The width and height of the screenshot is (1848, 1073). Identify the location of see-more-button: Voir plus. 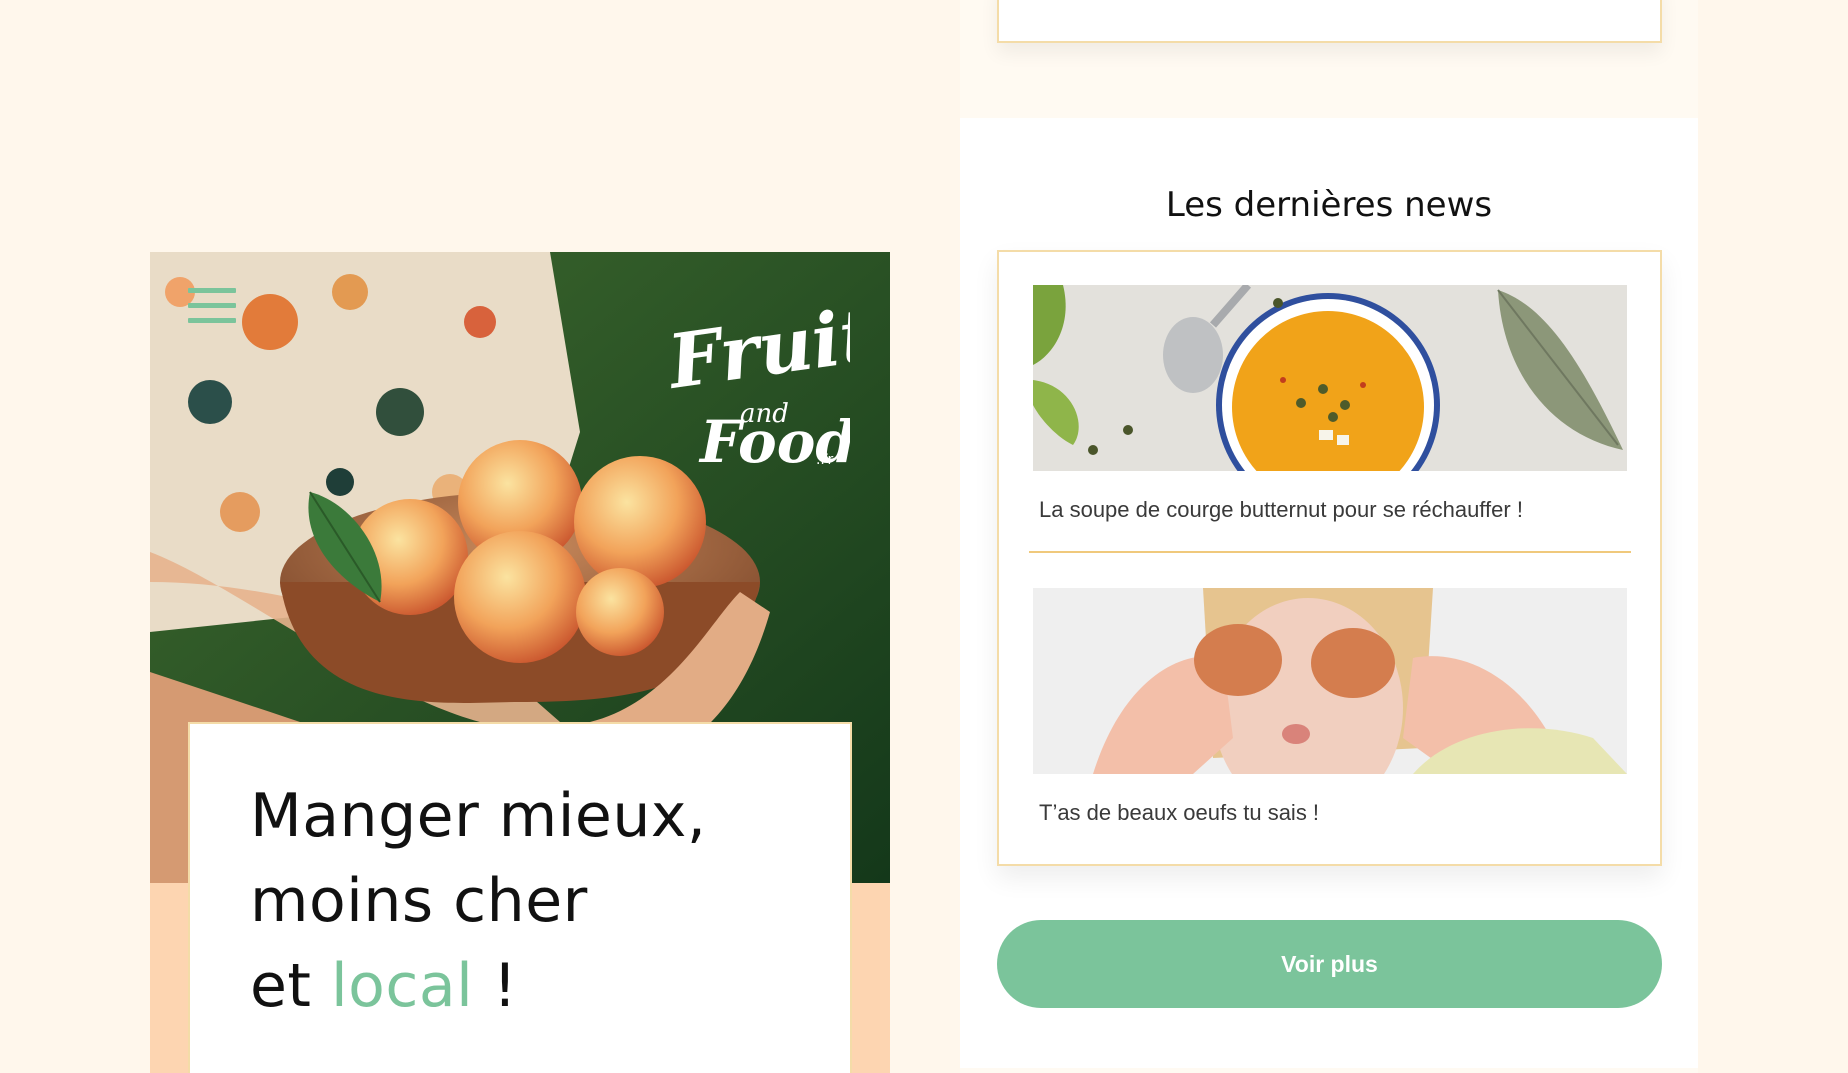
(1329, 964).